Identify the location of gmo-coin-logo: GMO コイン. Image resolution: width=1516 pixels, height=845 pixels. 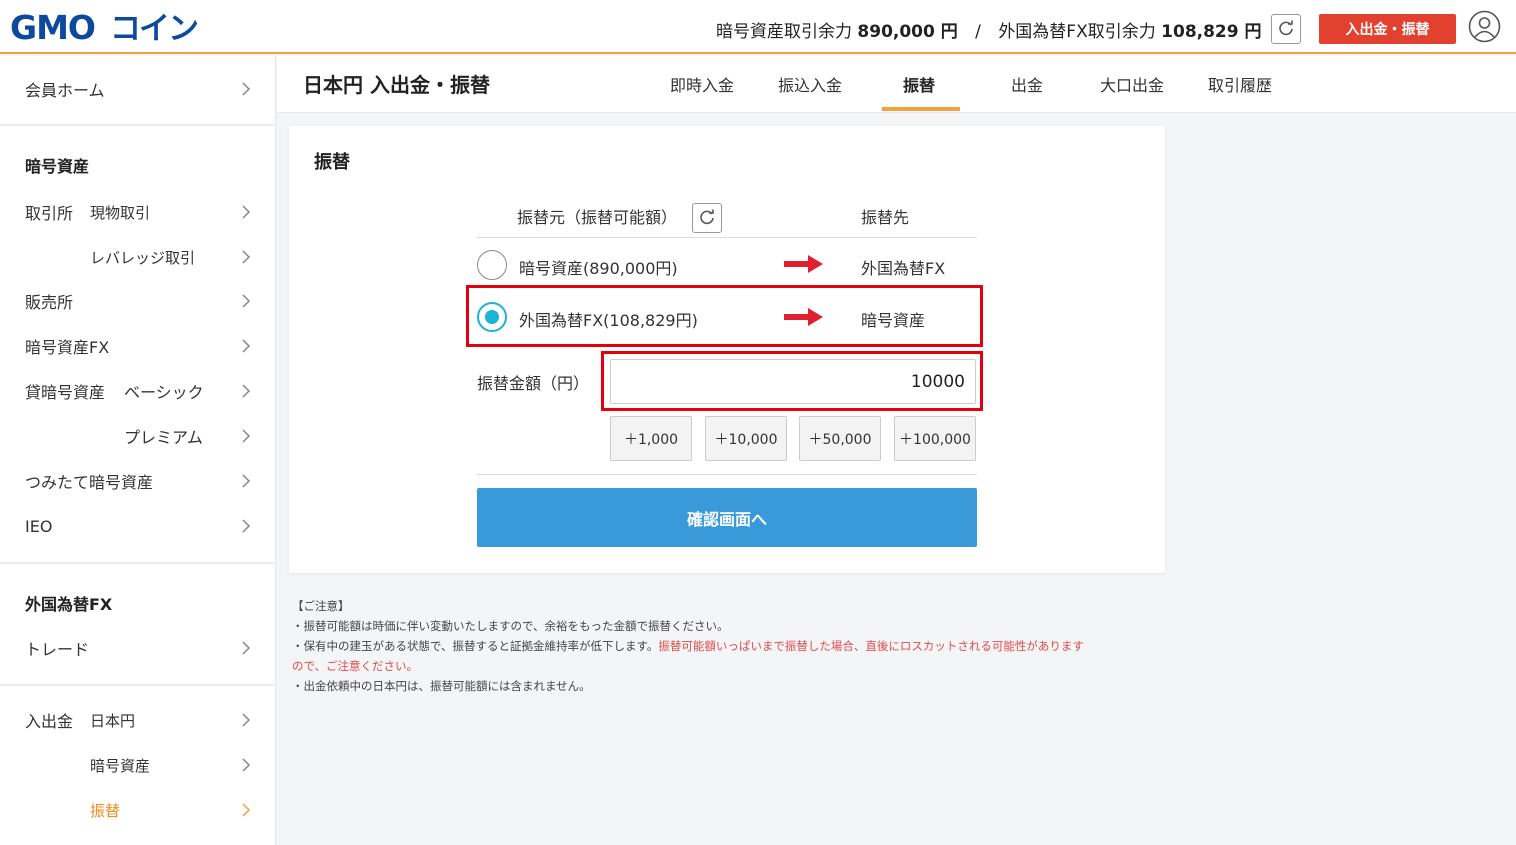
(138, 27).